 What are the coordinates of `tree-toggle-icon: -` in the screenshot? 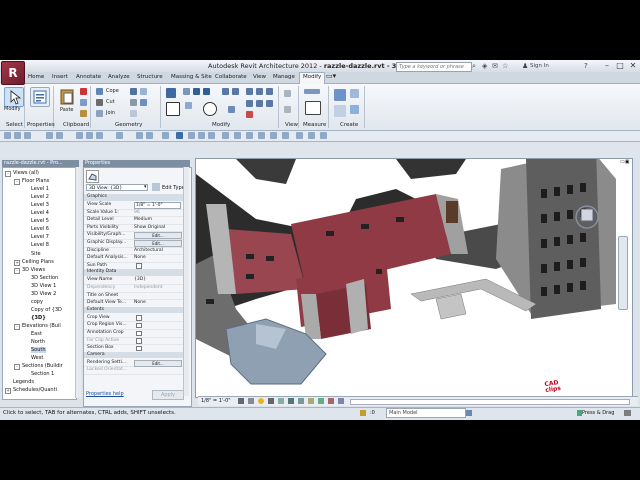 It's located at (8, 174).